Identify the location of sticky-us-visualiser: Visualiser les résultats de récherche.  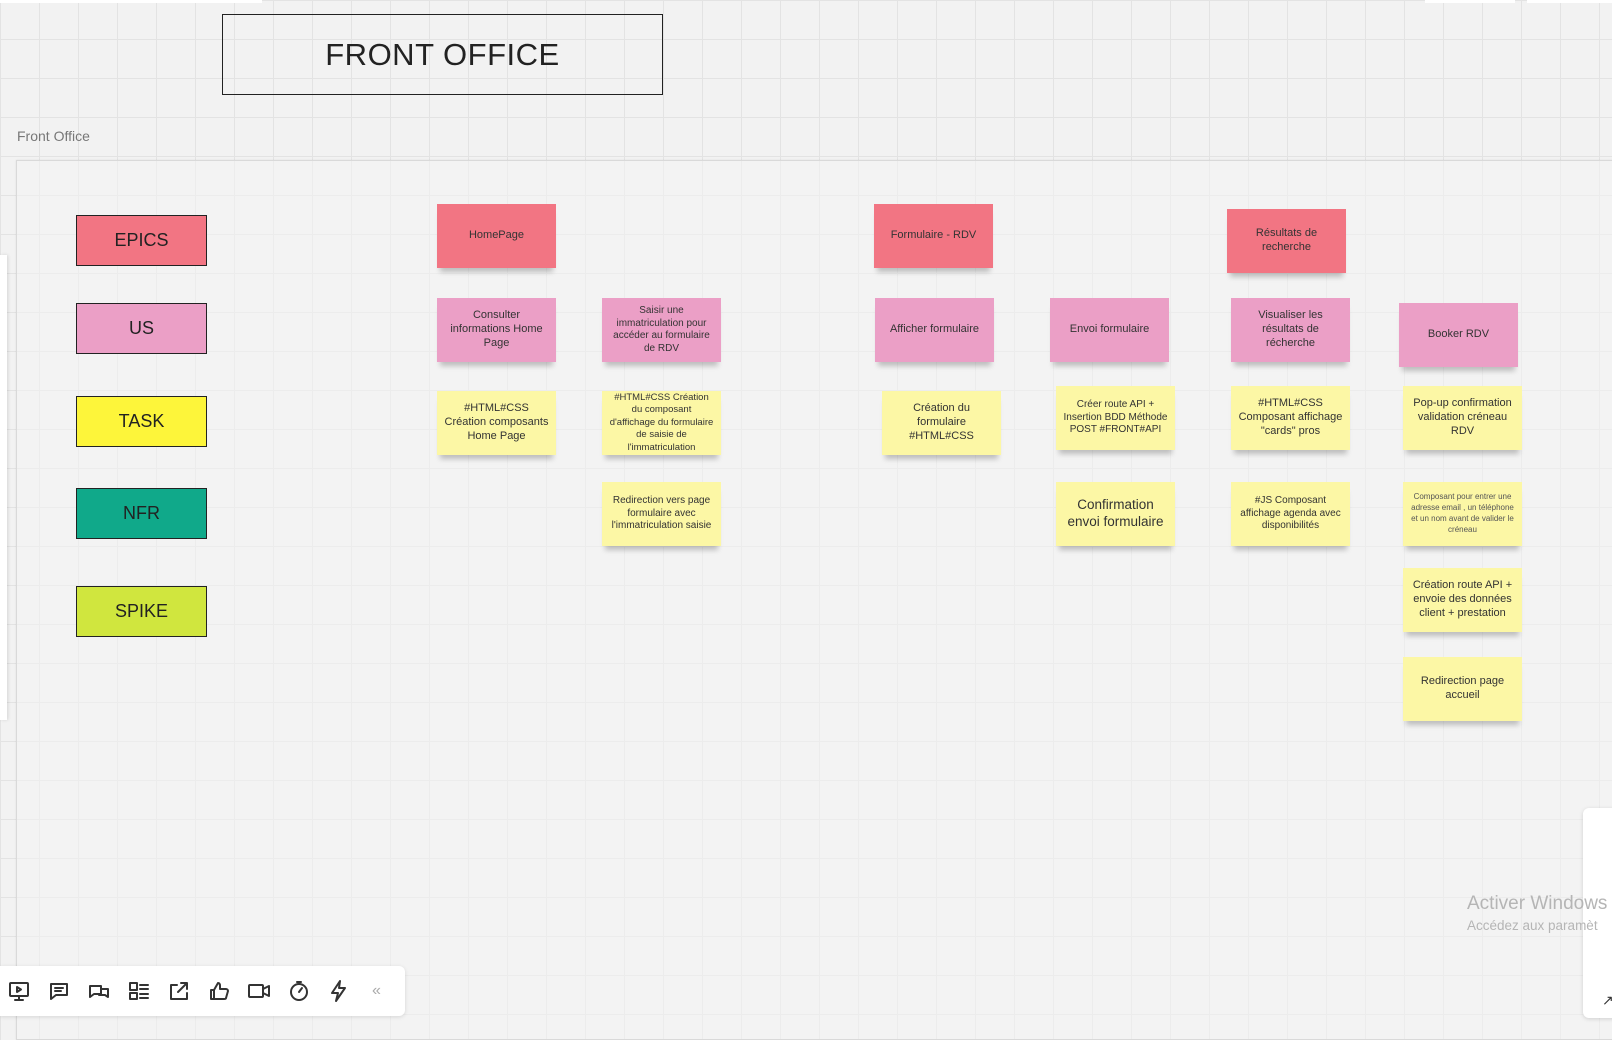
(1290, 330).